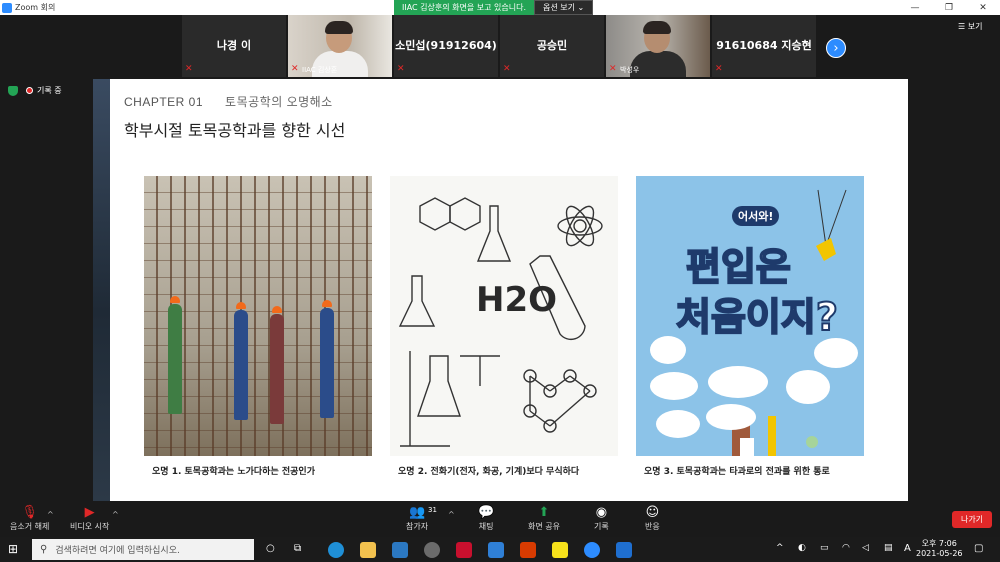 This screenshot has height=562, width=1000. Describe the element at coordinates (888, 548) in the screenshot. I see `network-icon: ▤` at that location.